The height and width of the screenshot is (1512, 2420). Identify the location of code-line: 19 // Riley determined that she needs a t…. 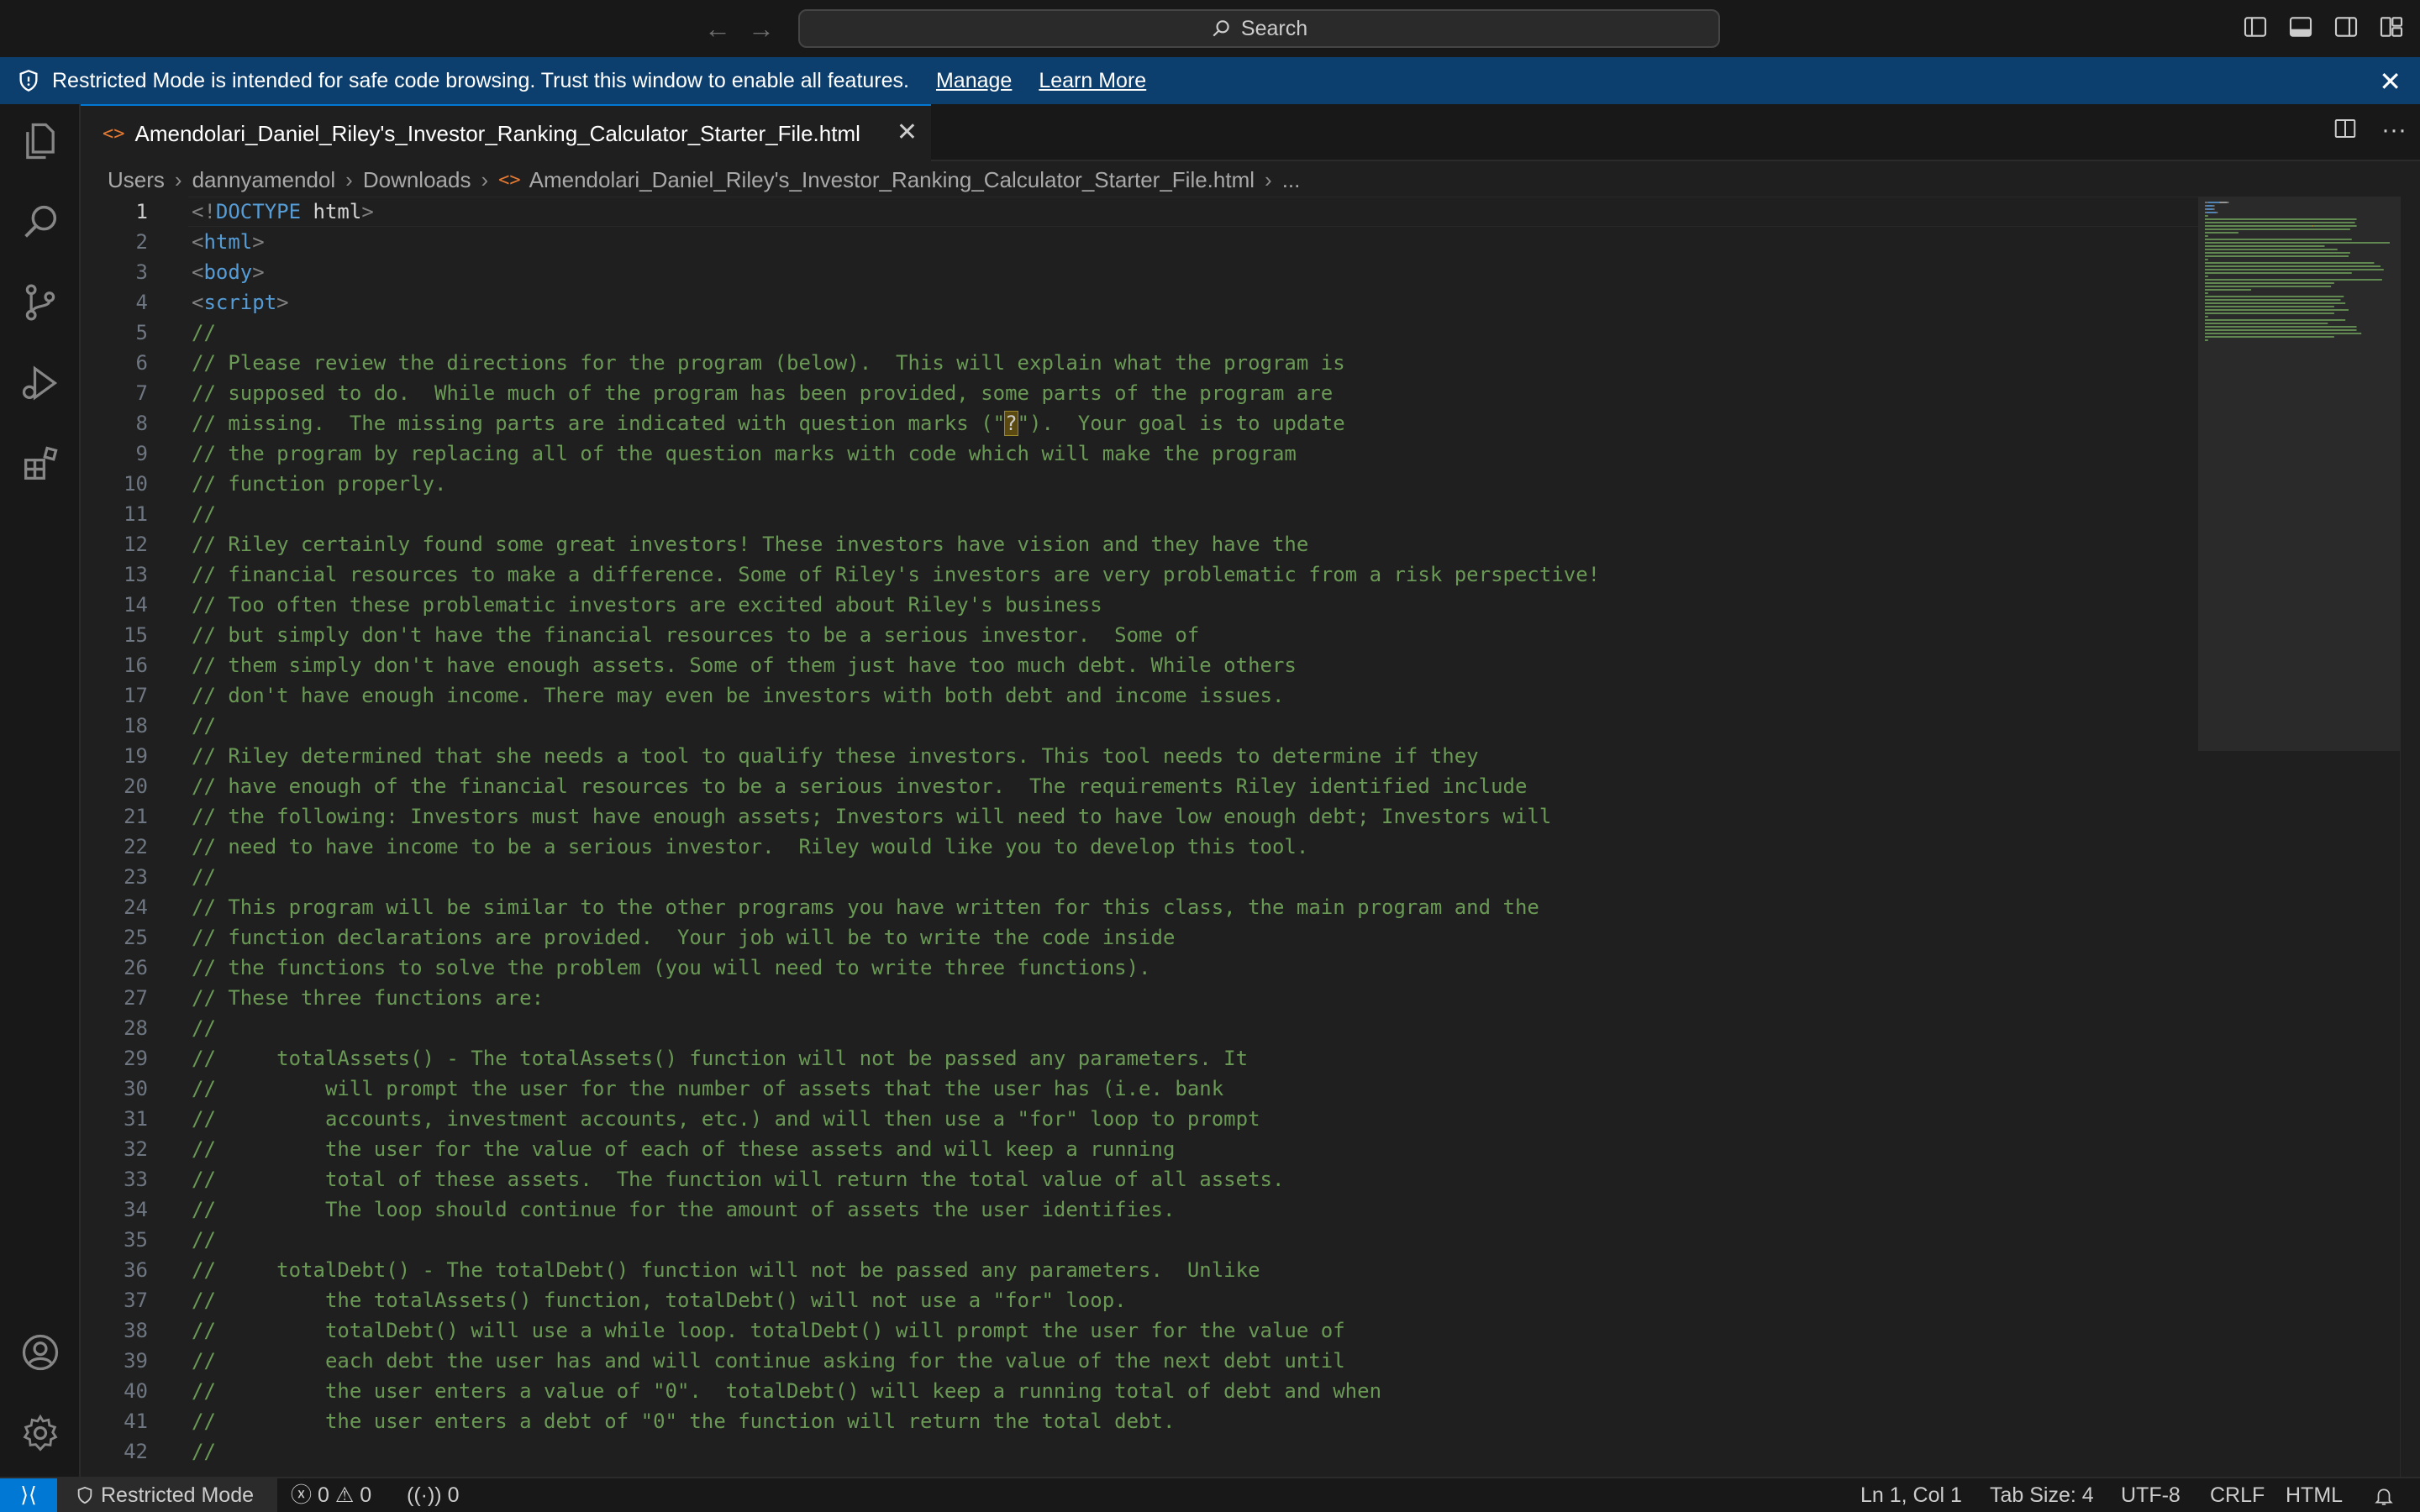
(1139, 756).